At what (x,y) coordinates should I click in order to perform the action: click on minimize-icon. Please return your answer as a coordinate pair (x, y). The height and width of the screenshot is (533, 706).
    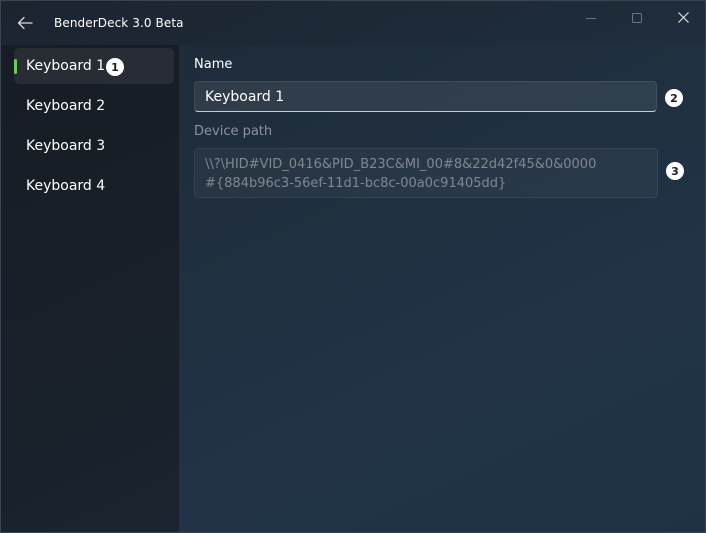
    Looking at the image, I should click on (591, 17).